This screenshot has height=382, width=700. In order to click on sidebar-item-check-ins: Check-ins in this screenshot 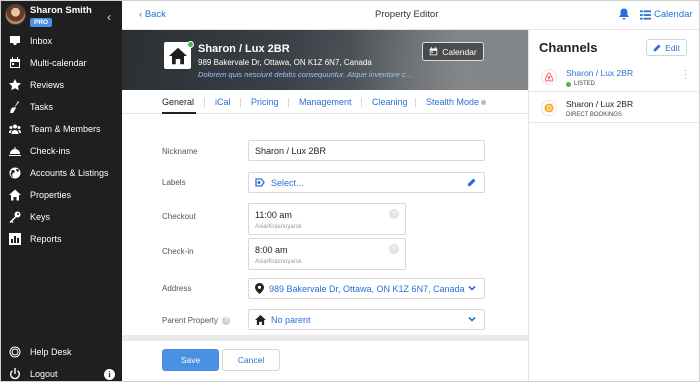, I will do `click(61, 151)`.